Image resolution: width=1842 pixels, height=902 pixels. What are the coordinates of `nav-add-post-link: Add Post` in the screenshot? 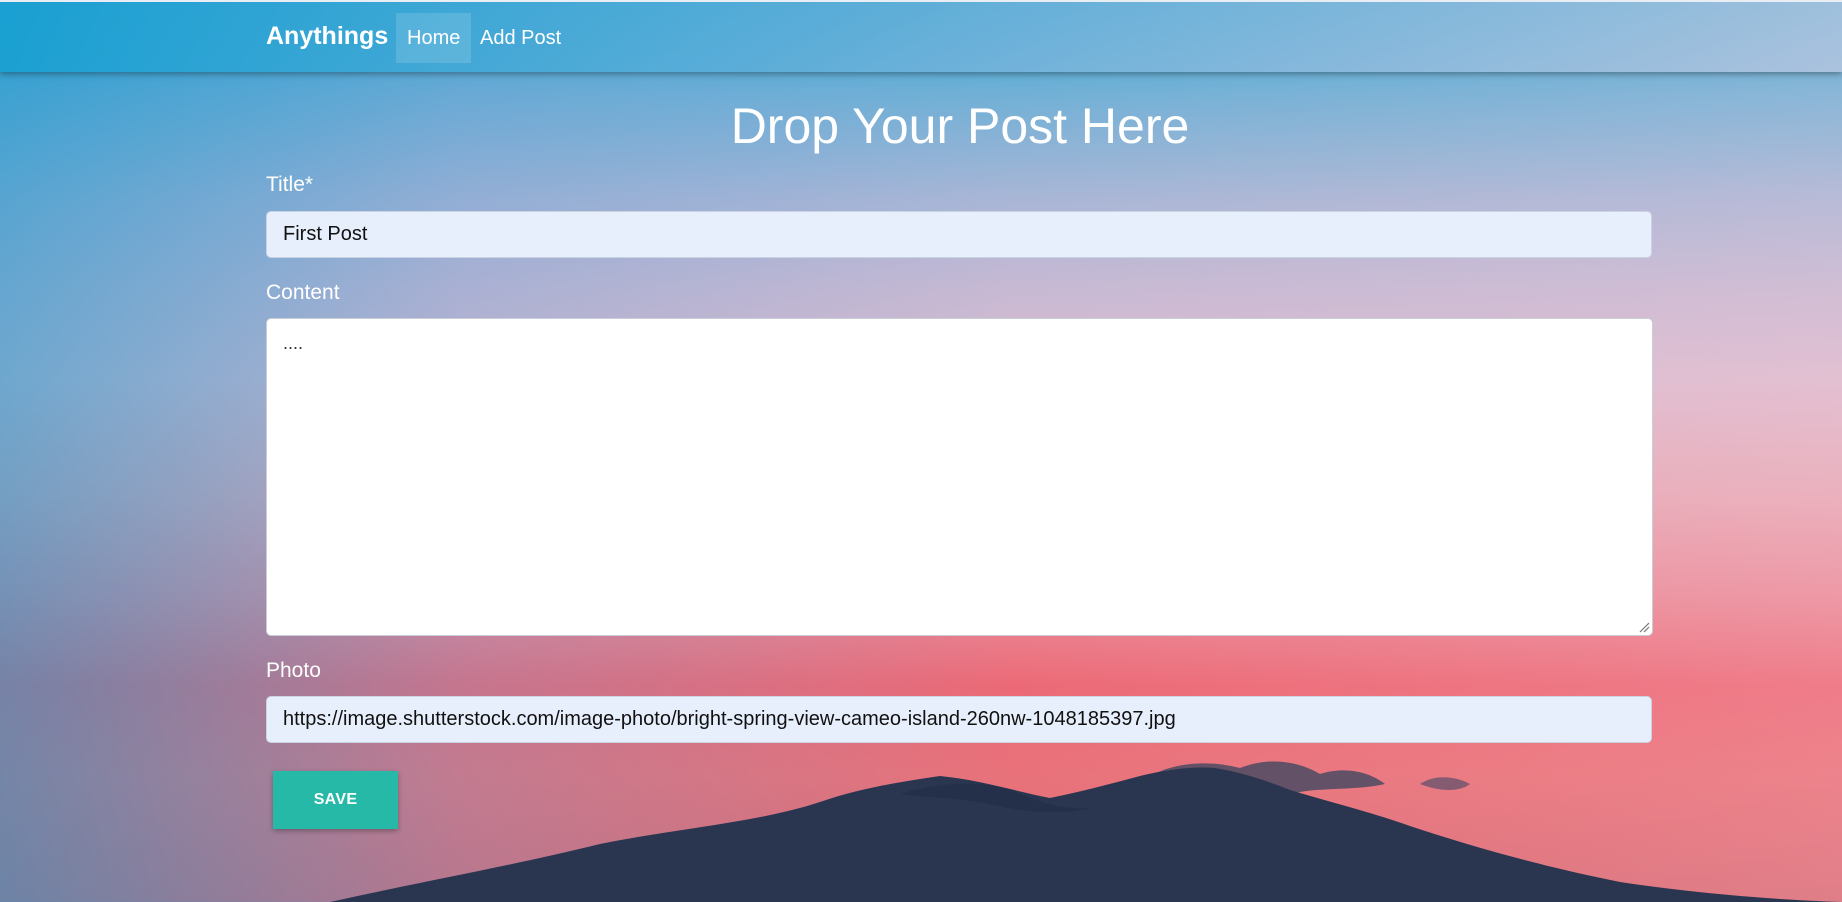 It's located at (520, 38).